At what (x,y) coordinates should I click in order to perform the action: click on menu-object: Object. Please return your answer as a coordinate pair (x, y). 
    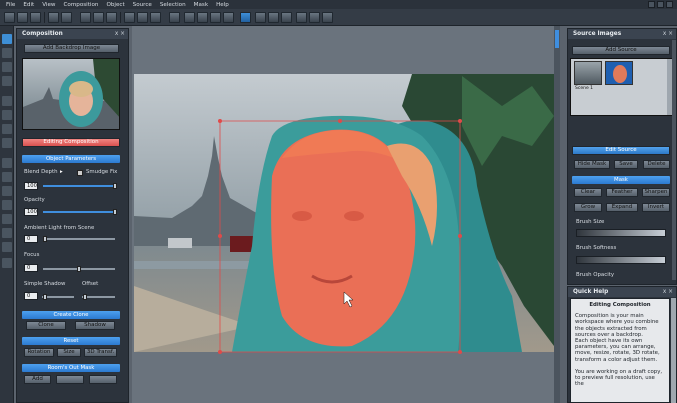
    Looking at the image, I should click on (115, 5).